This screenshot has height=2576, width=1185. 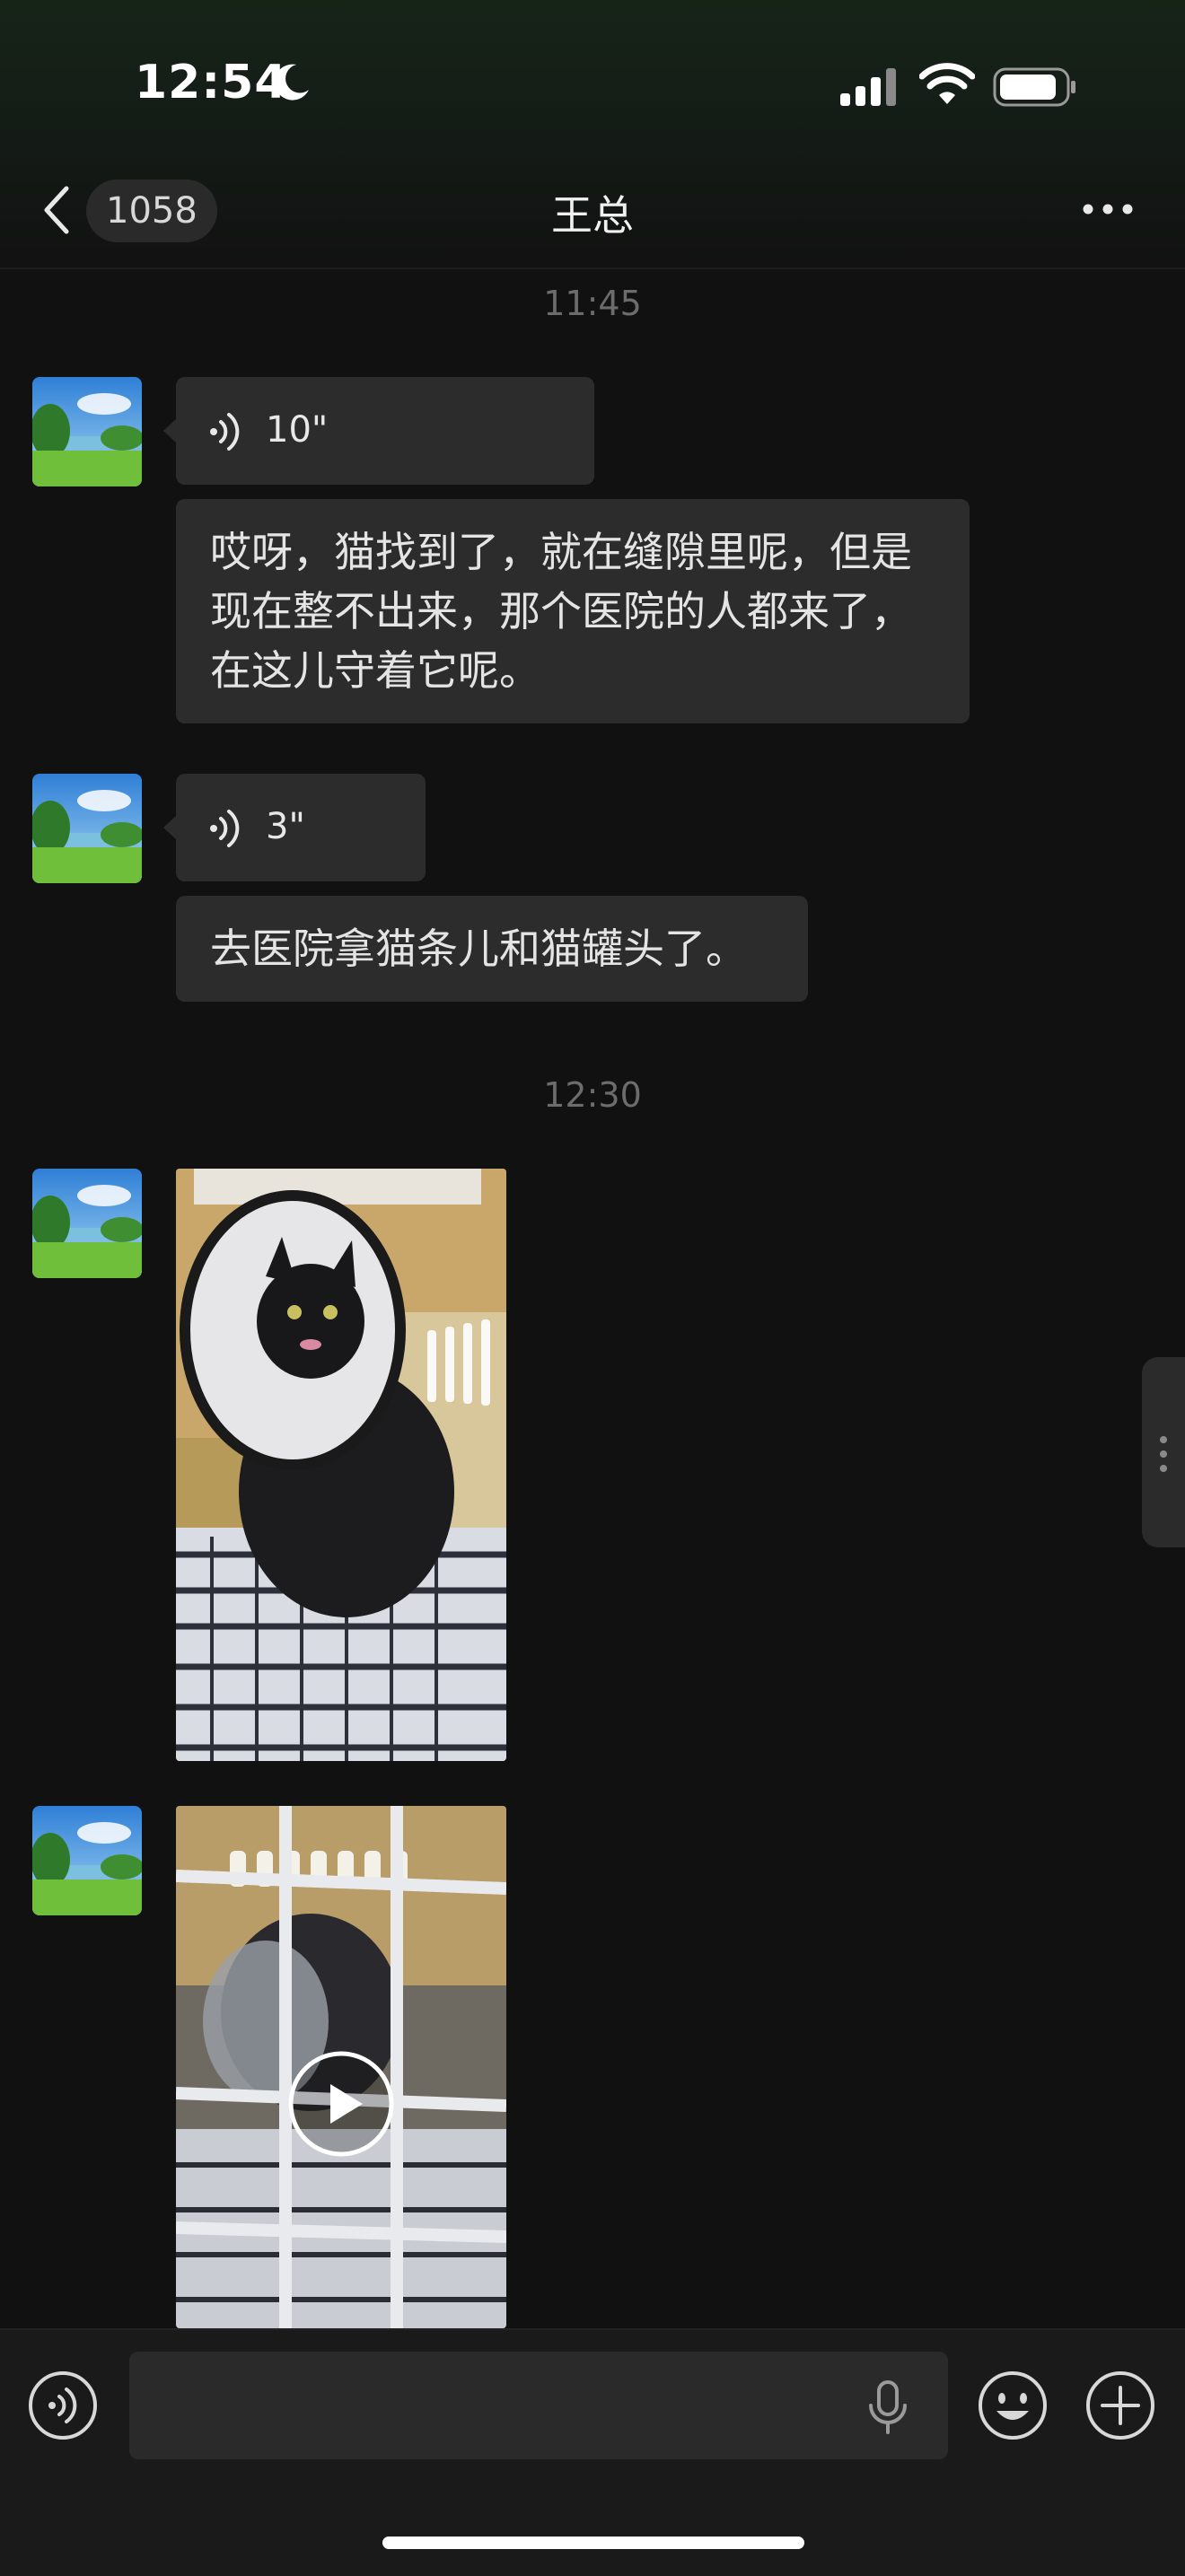 I want to click on microphone-icon, so click(x=887, y=2407).